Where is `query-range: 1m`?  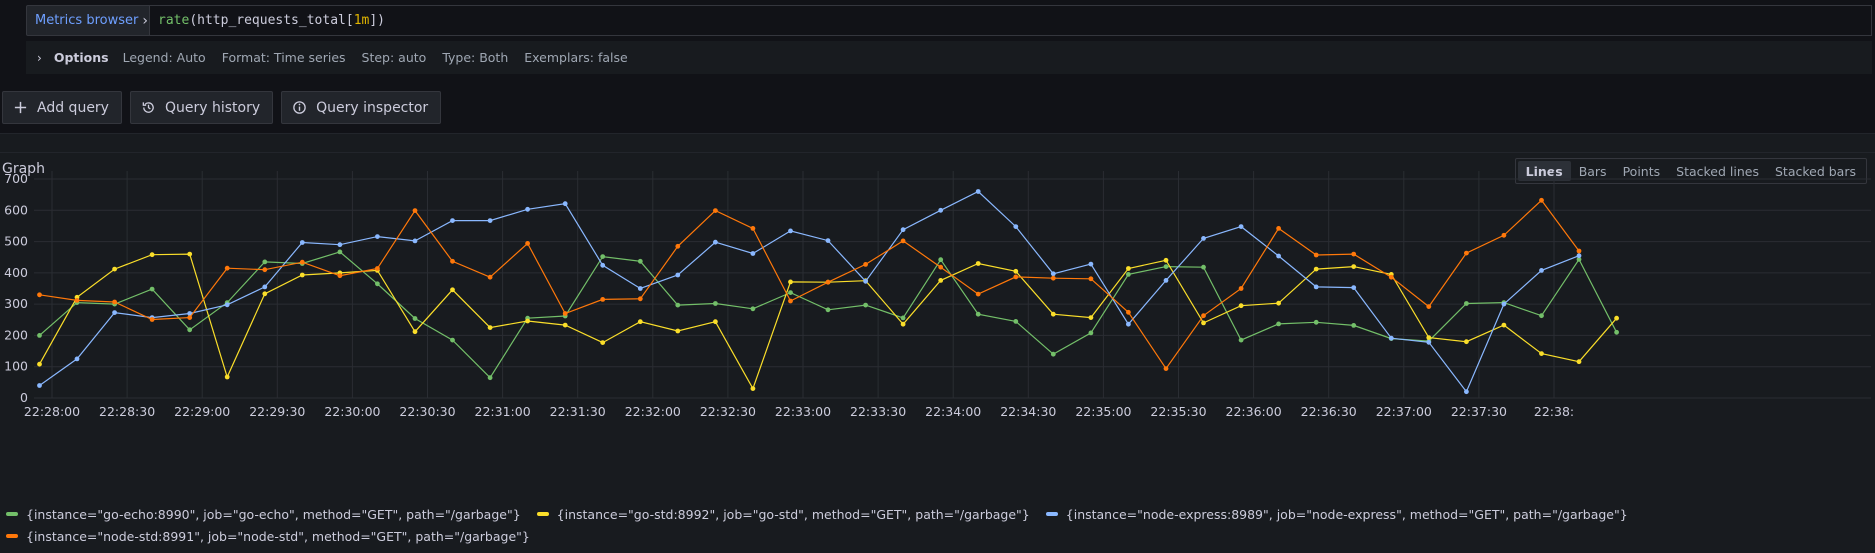
query-range: 1m is located at coordinates (361, 20).